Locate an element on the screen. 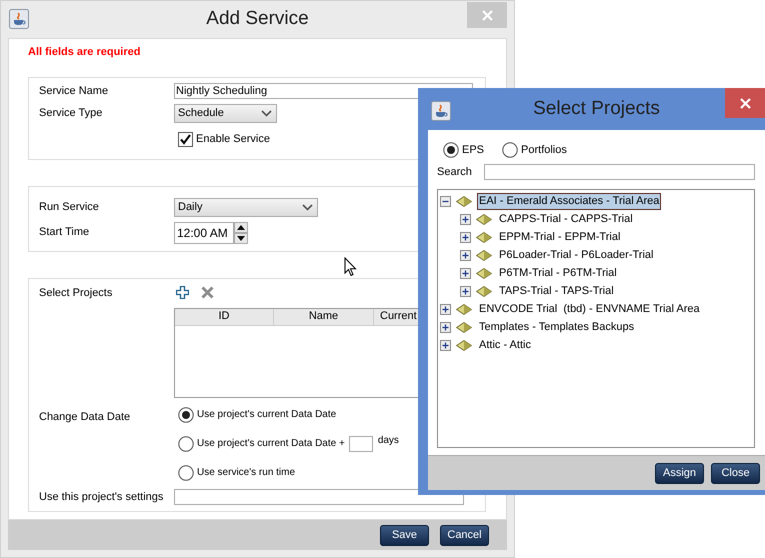  dialog-button: Assign is located at coordinates (679, 473).